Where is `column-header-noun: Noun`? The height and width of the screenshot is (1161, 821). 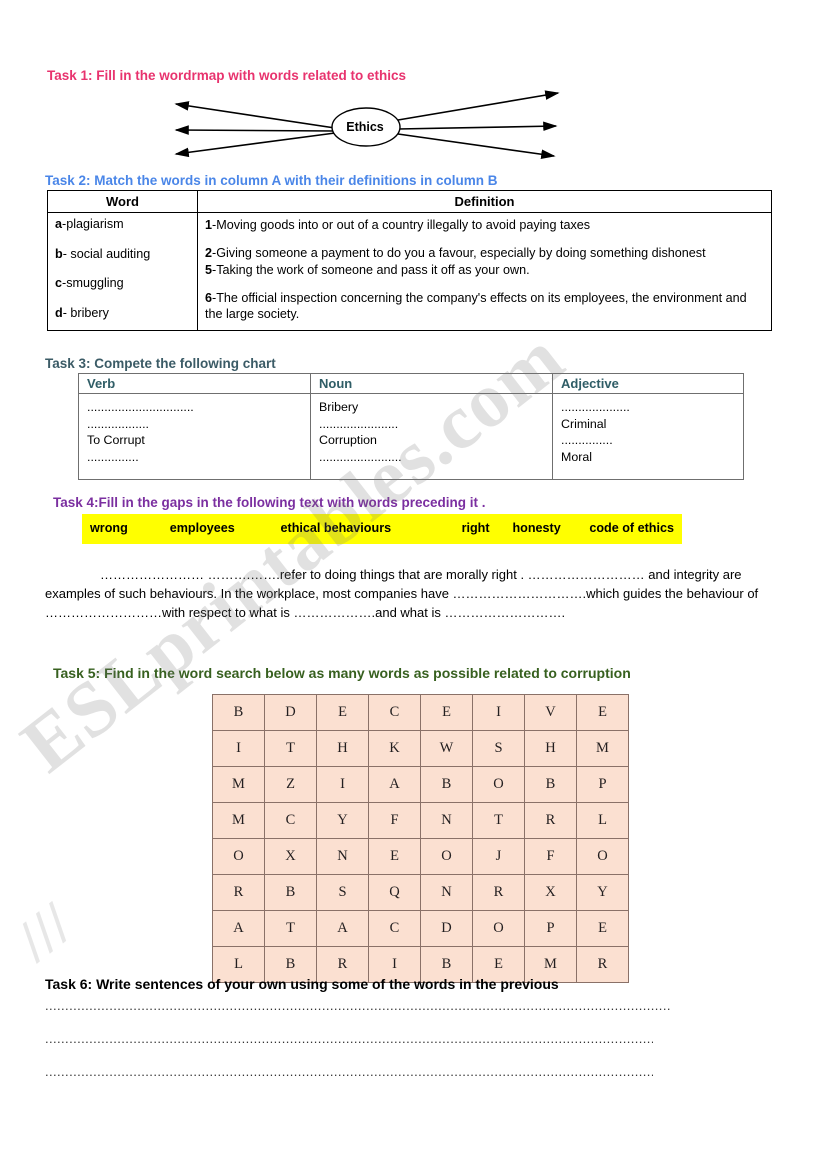 column-header-noun: Noun is located at coordinates (431, 383).